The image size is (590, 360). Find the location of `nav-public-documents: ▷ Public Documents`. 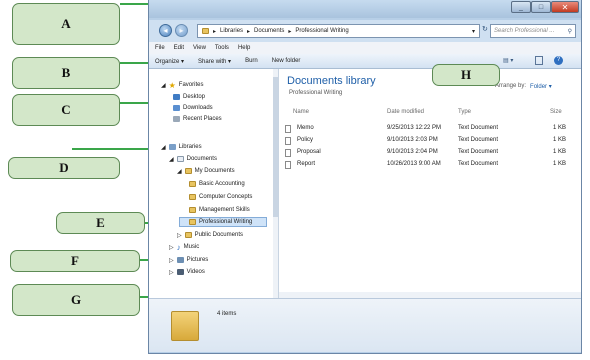

nav-public-documents: ▷ Public Documents is located at coordinates (210, 235).